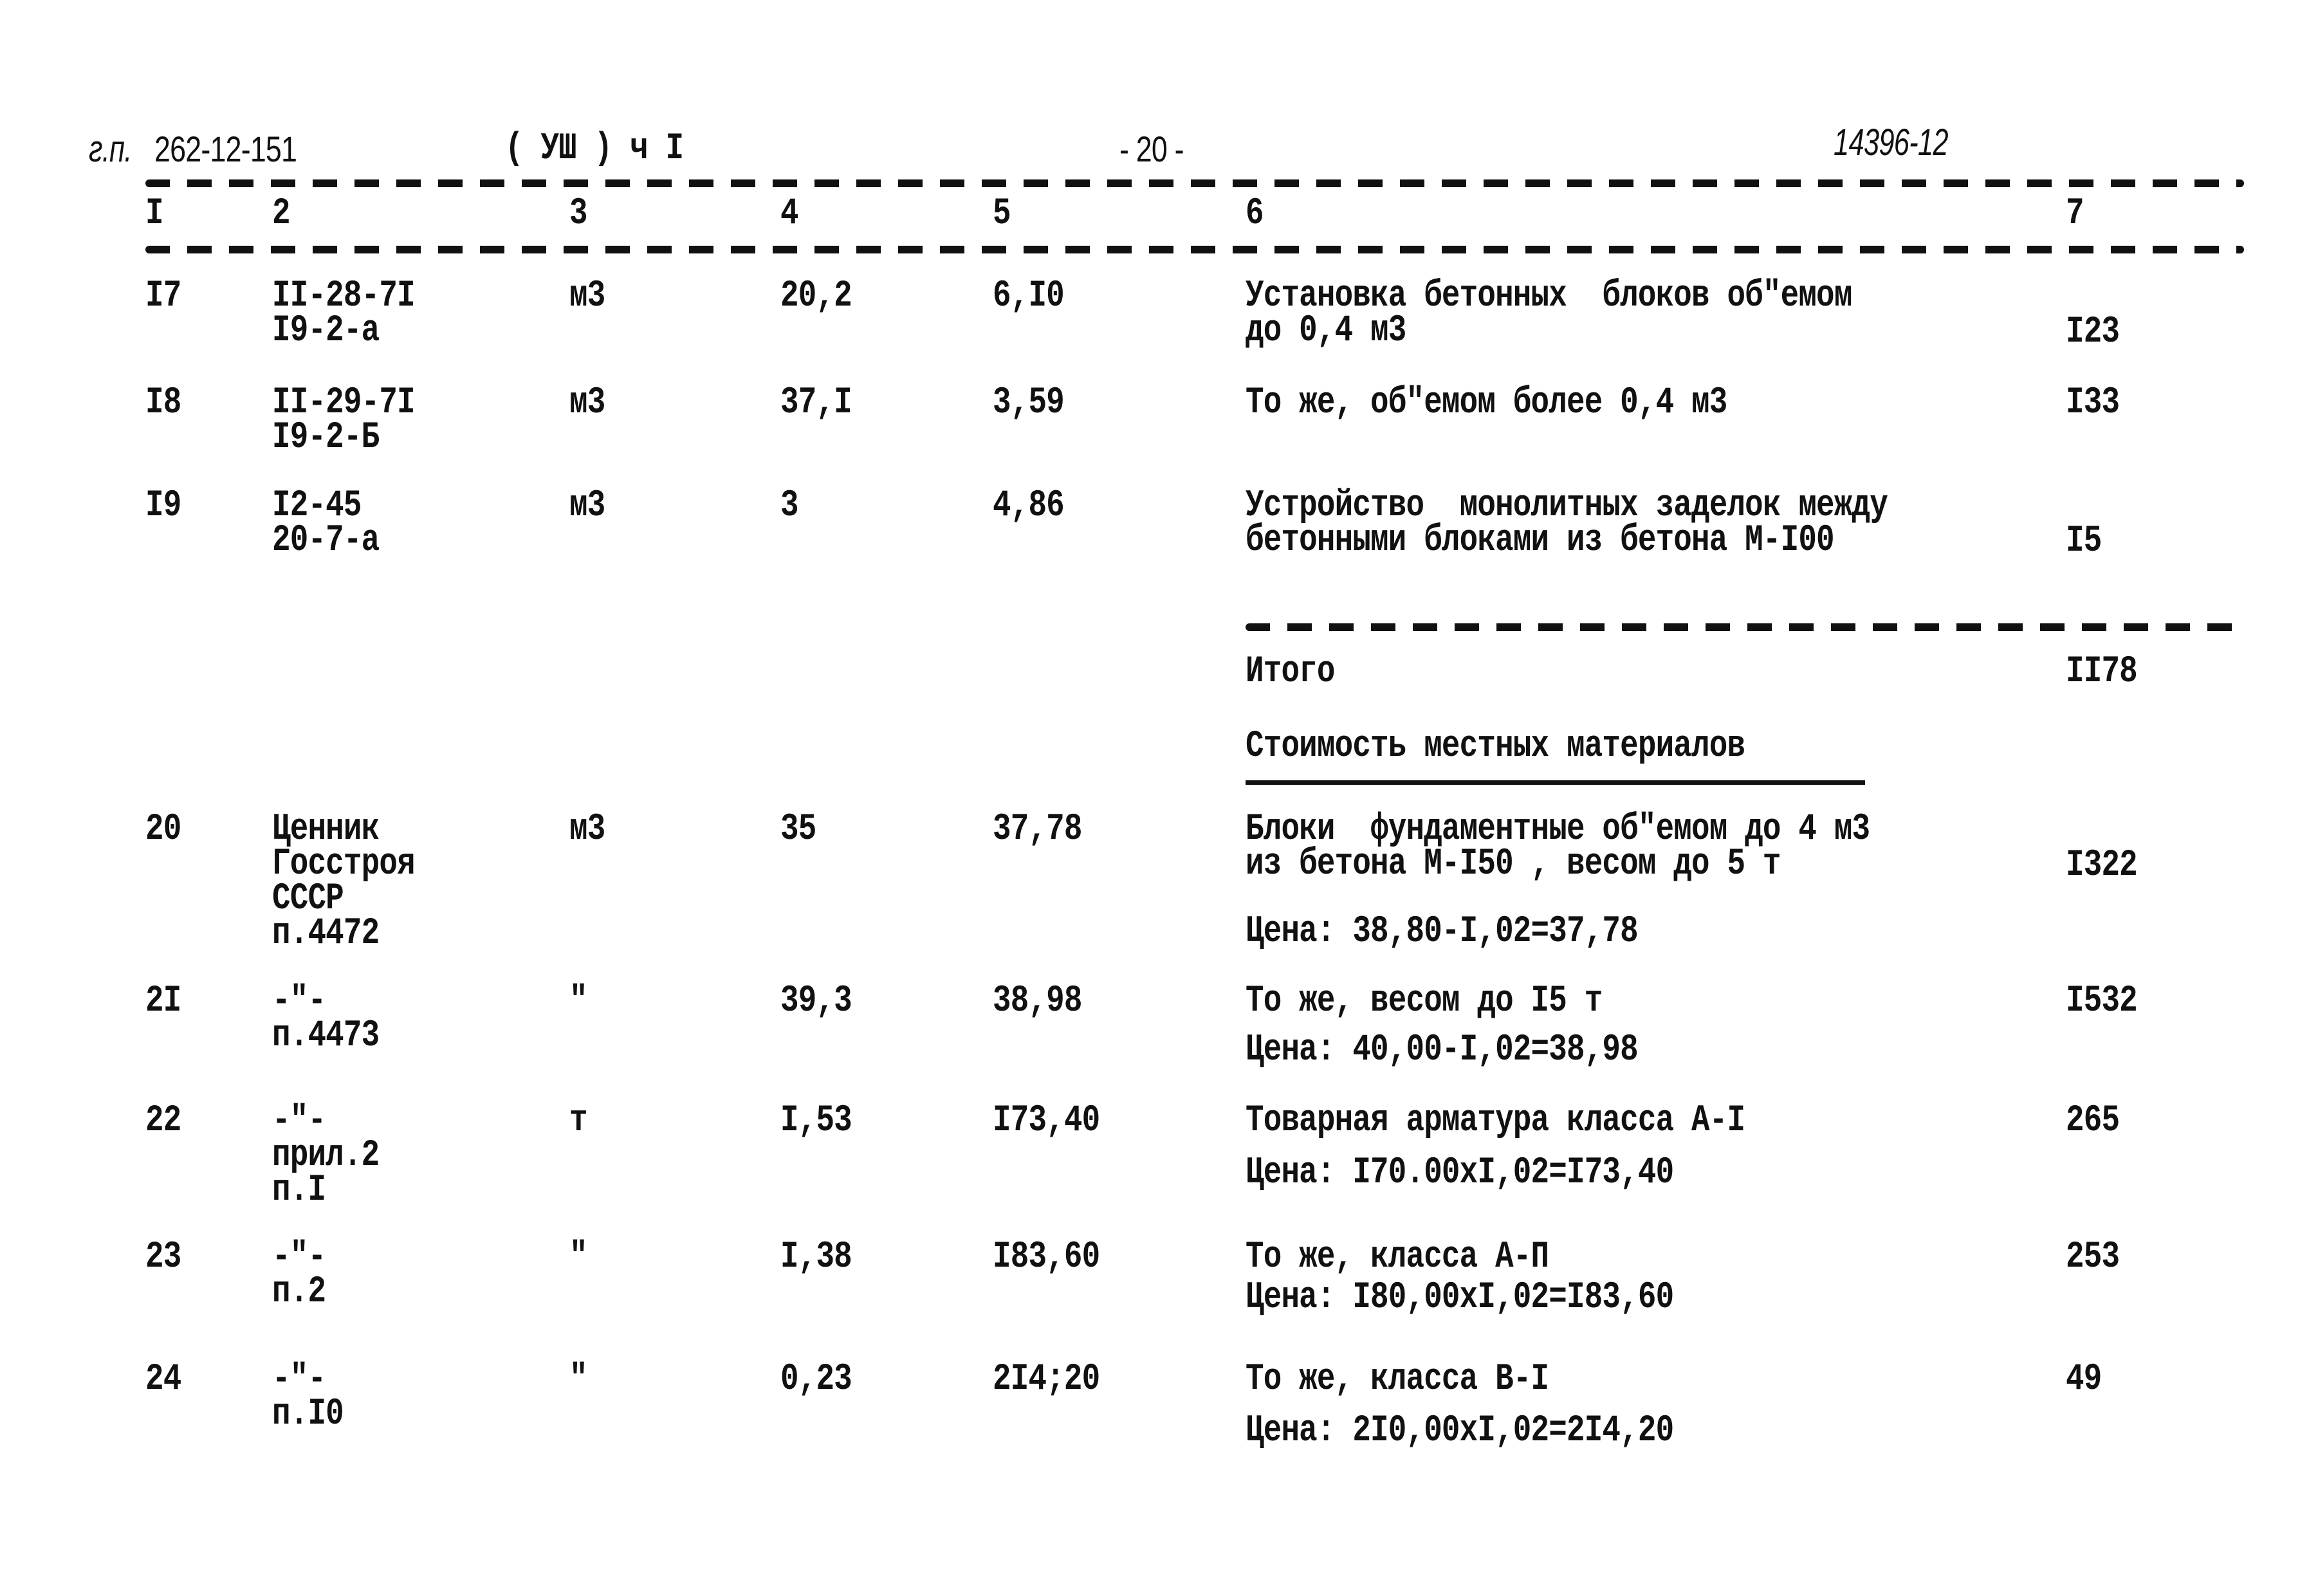  What do you see at coordinates (163, 1121) in the screenshot?
I see `row-number: 22` at bounding box center [163, 1121].